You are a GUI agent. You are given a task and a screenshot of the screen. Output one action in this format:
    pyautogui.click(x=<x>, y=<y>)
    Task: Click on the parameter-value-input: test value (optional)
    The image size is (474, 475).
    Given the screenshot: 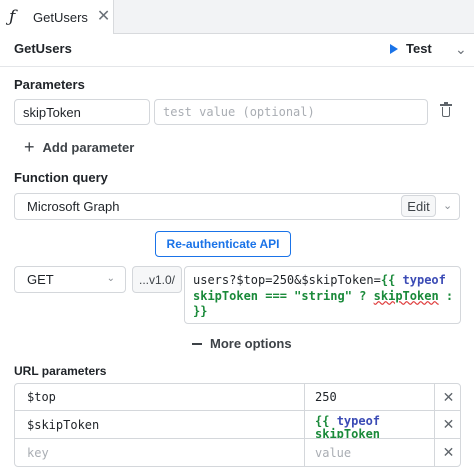 What is the action you would take?
    pyautogui.click(x=291, y=112)
    